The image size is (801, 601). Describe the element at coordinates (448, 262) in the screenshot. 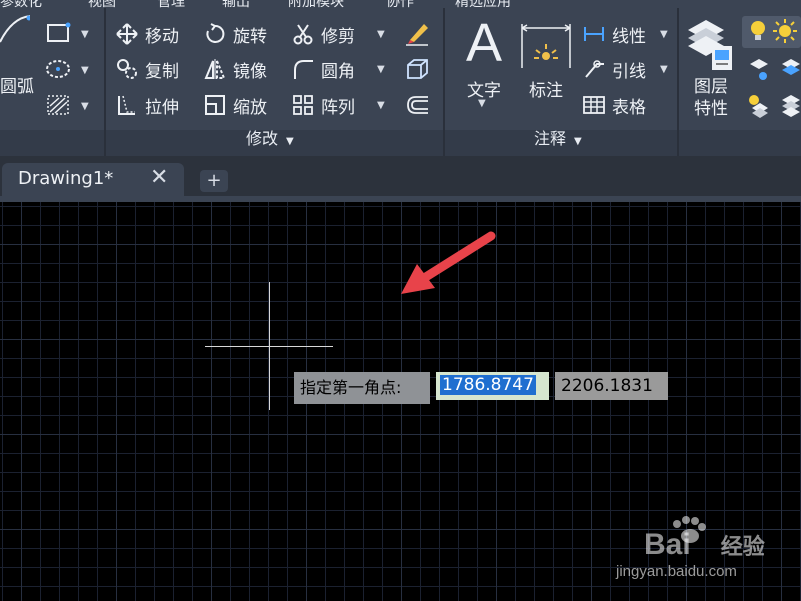

I see `red-arrow-annotation` at that location.